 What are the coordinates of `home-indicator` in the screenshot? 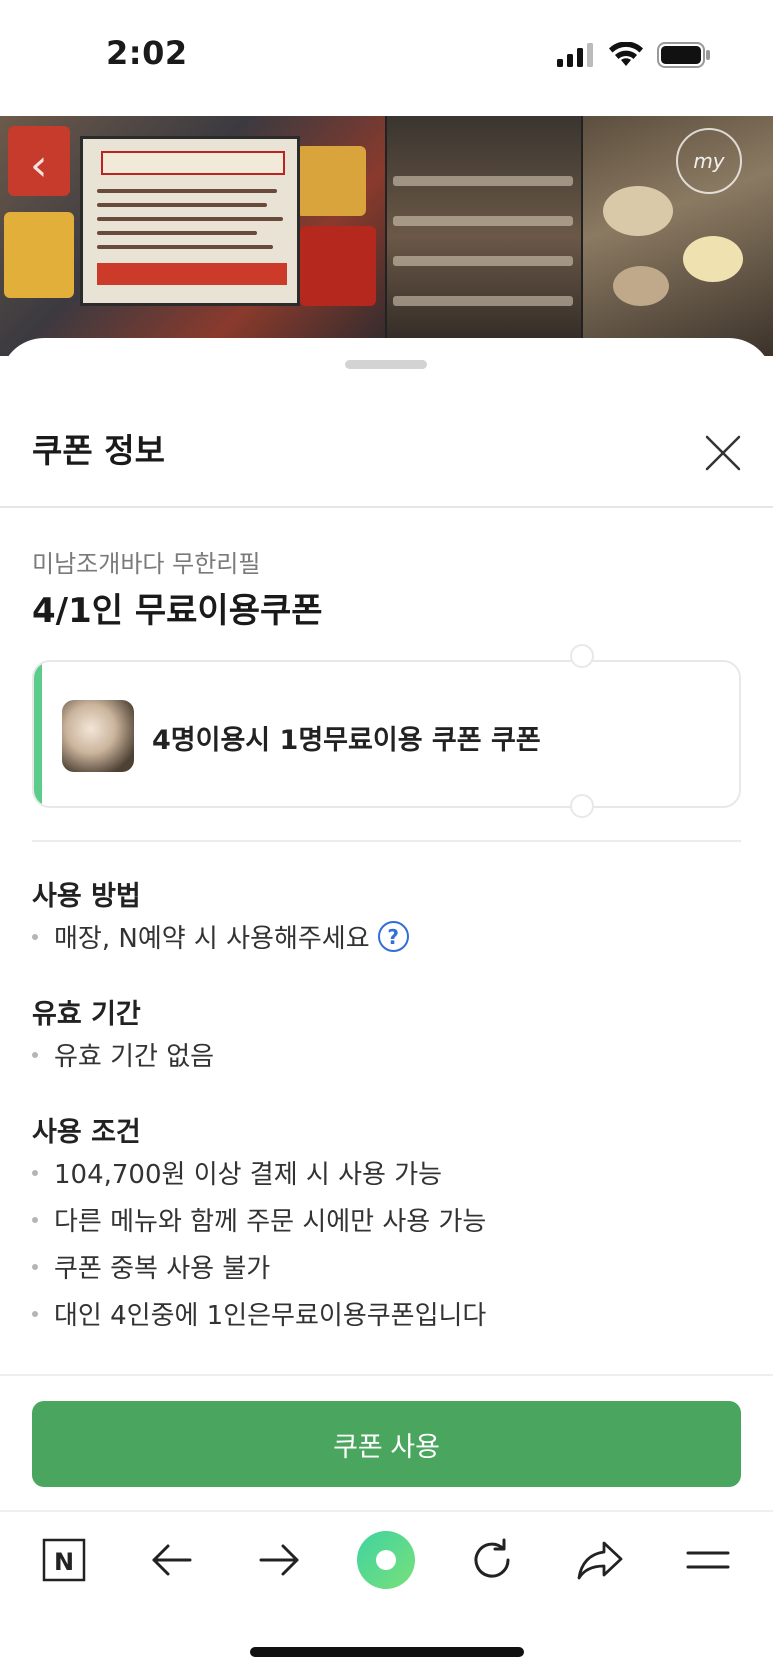 It's located at (387, 1652).